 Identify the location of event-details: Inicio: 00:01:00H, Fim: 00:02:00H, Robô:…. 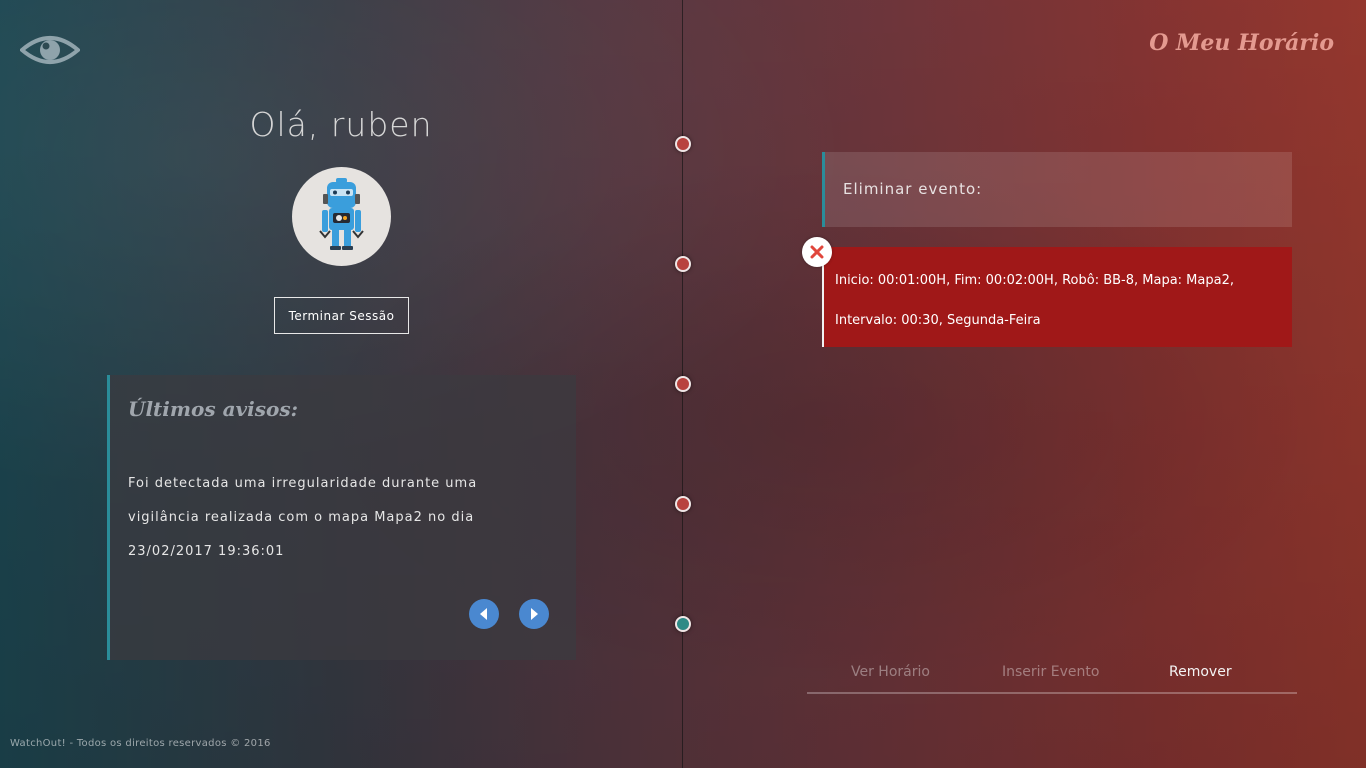
(1055, 301).